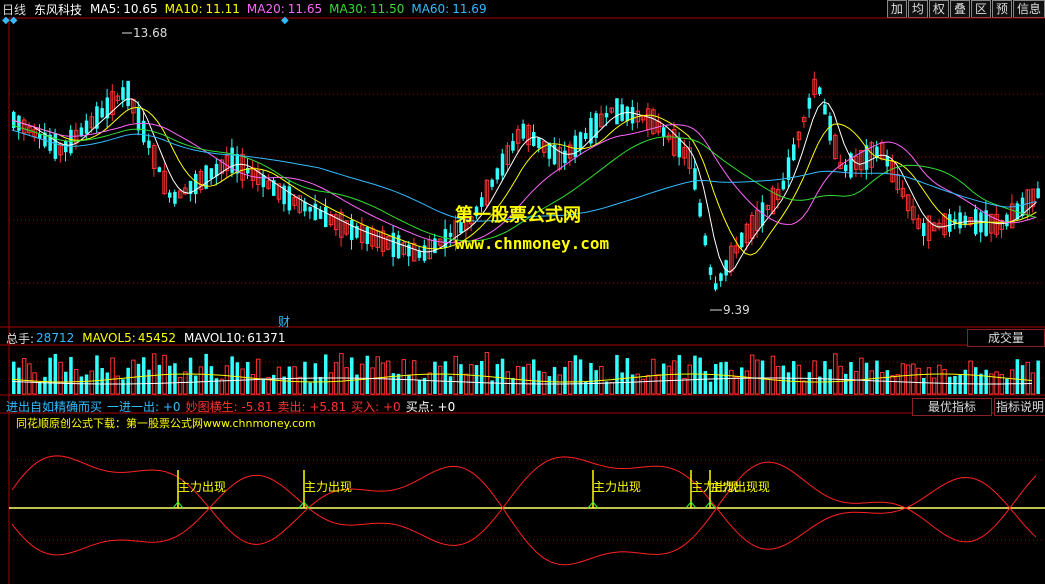  Describe the element at coordinates (215, 338) in the screenshot. I see `mavol10-label: MAVOL10:` at that location.